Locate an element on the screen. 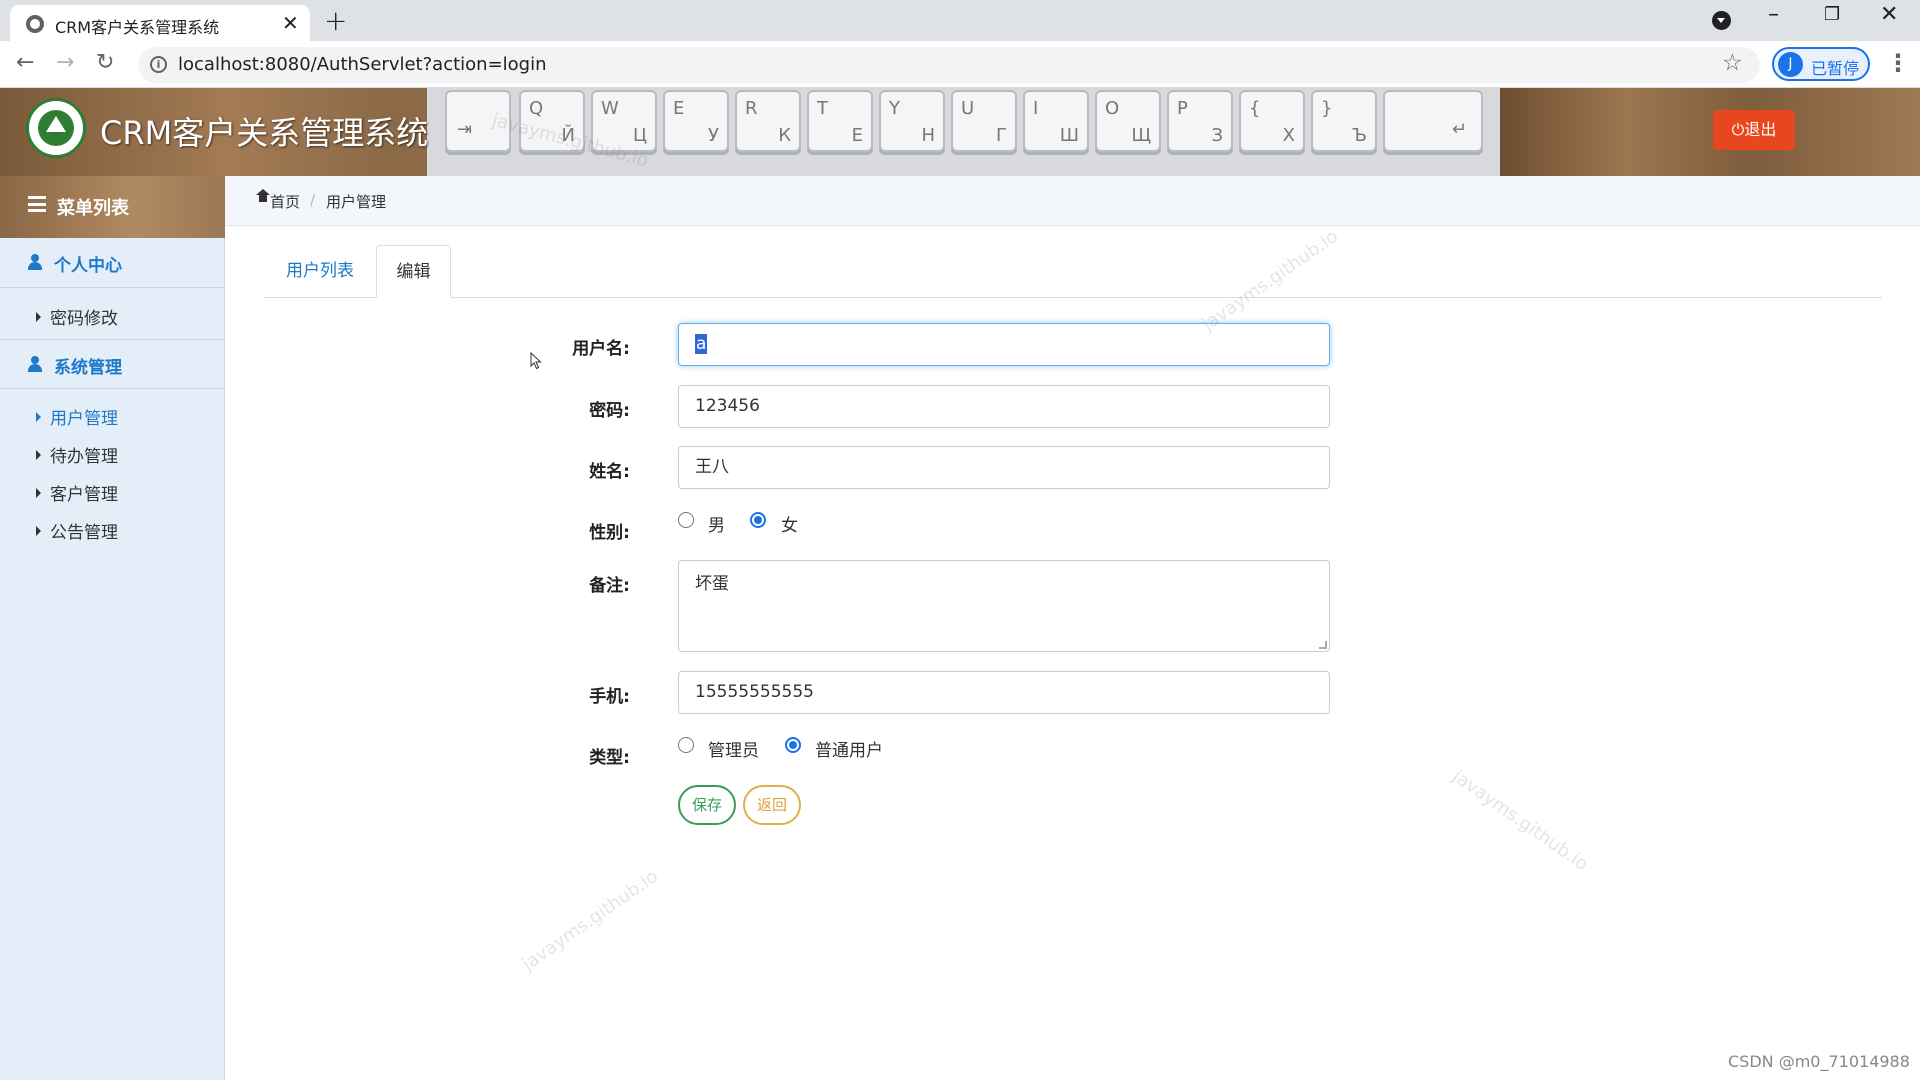 This screenshot has height=1080, width=1920. breadcrumb-current: 用户管理 is located at coordinates (356, 202).